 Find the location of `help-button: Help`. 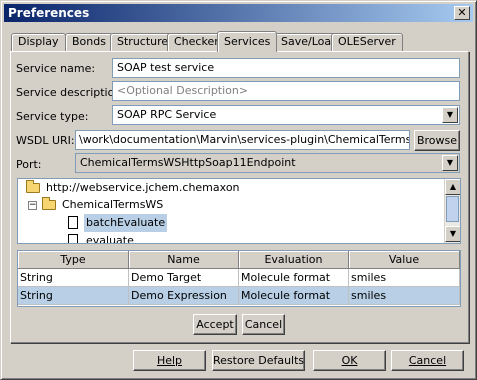

help-button: Help is located at coordinates (169, 360).